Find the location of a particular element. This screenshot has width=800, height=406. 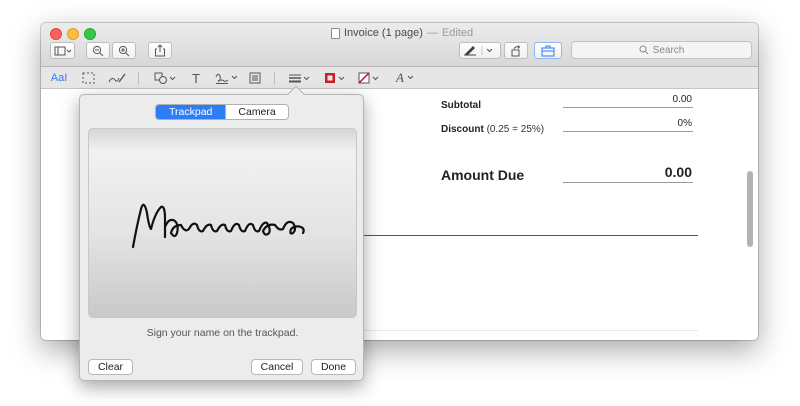

rotate-icon is located at coordinates (516, 50).